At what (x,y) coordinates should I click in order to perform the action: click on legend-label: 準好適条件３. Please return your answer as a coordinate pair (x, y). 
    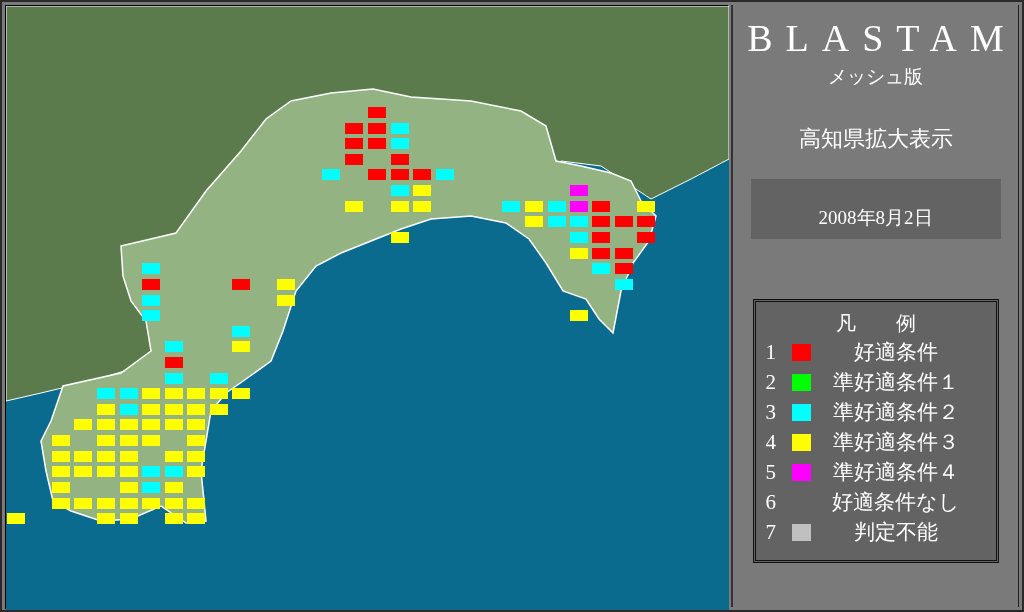
    Looking at the image, I should click on (895, 442).